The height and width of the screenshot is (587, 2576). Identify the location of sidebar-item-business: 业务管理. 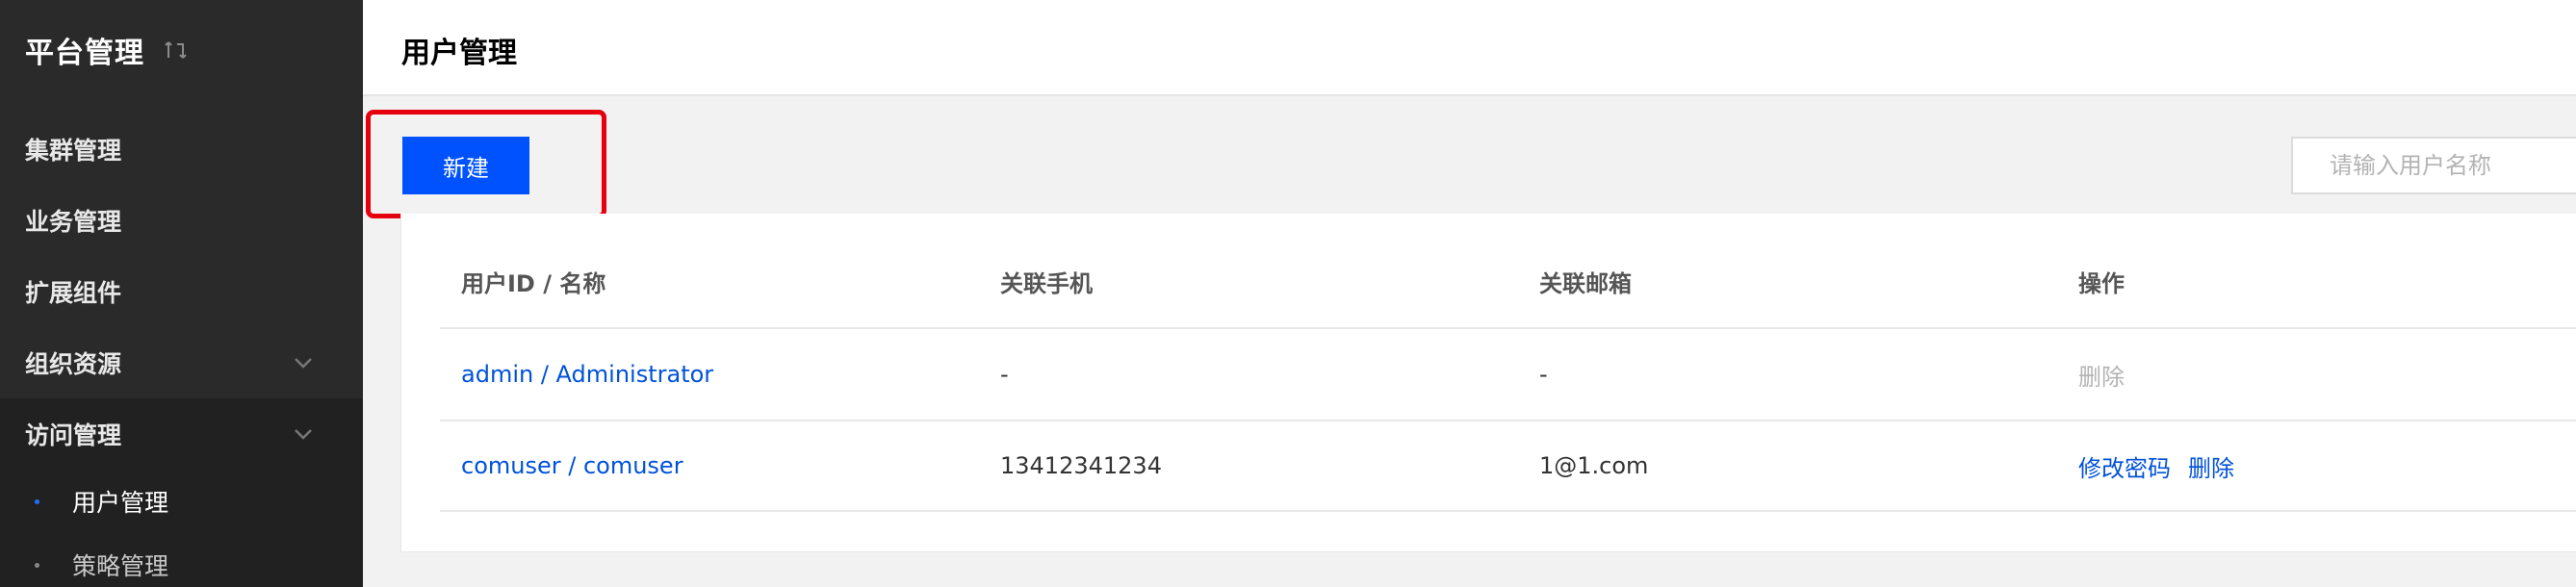
(182, 220).